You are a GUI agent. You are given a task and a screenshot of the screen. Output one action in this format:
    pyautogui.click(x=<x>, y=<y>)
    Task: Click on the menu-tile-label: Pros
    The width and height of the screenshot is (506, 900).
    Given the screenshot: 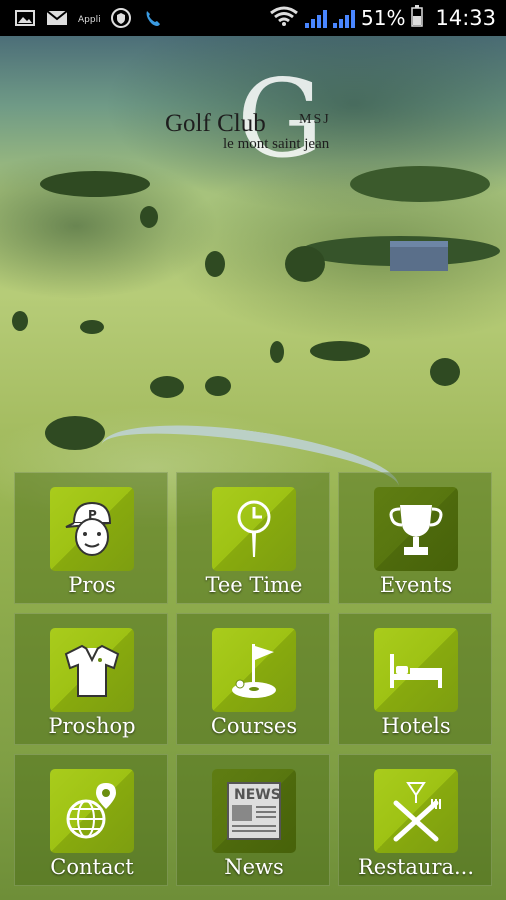 What is the action you would take?
    pyautogui.click(x=92, y=585)
    